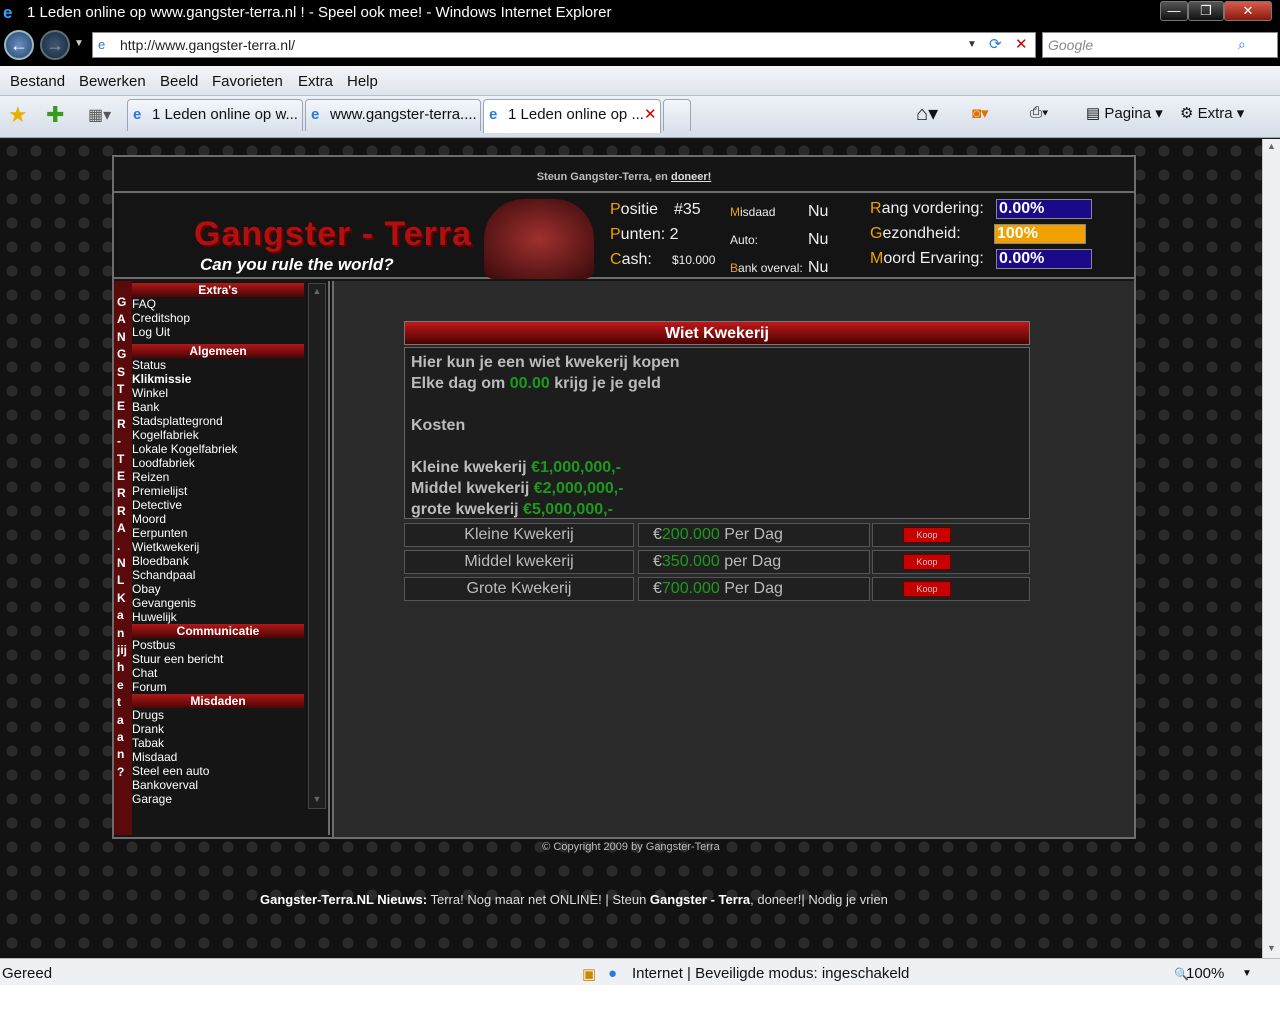  What do you see at coordinates (177, 659) in the screenshot?
I see `sidebar-item-stuur-een-bericht: Stuur een bericht` at bounding box center [177, 659].